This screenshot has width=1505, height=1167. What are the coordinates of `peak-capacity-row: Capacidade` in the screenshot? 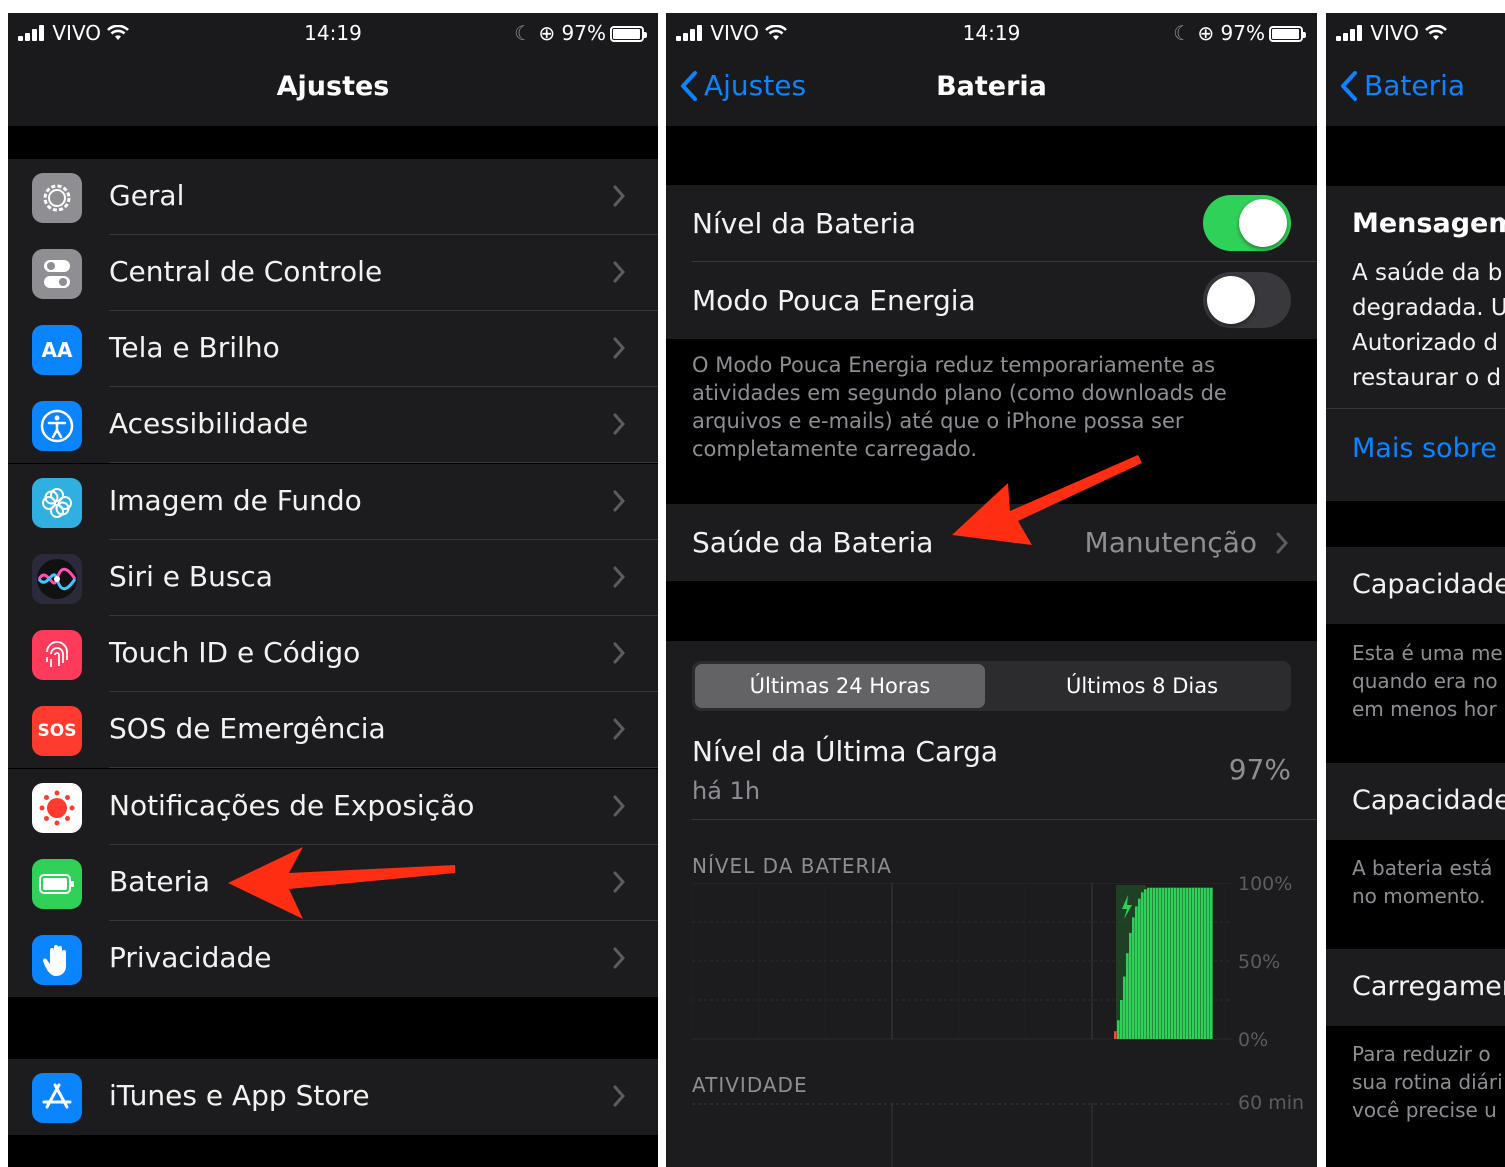 It's located at (1415, 801).